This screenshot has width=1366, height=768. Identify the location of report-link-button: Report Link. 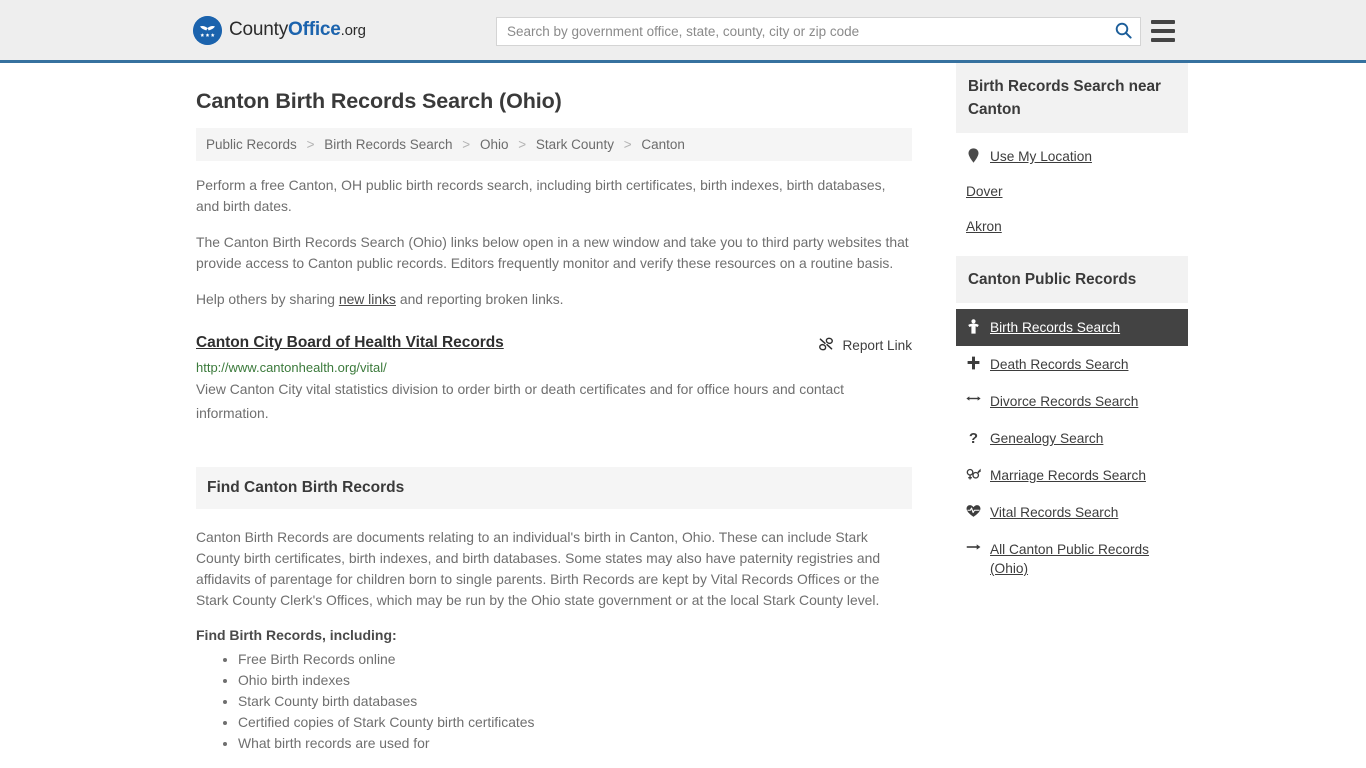
(865, 345).